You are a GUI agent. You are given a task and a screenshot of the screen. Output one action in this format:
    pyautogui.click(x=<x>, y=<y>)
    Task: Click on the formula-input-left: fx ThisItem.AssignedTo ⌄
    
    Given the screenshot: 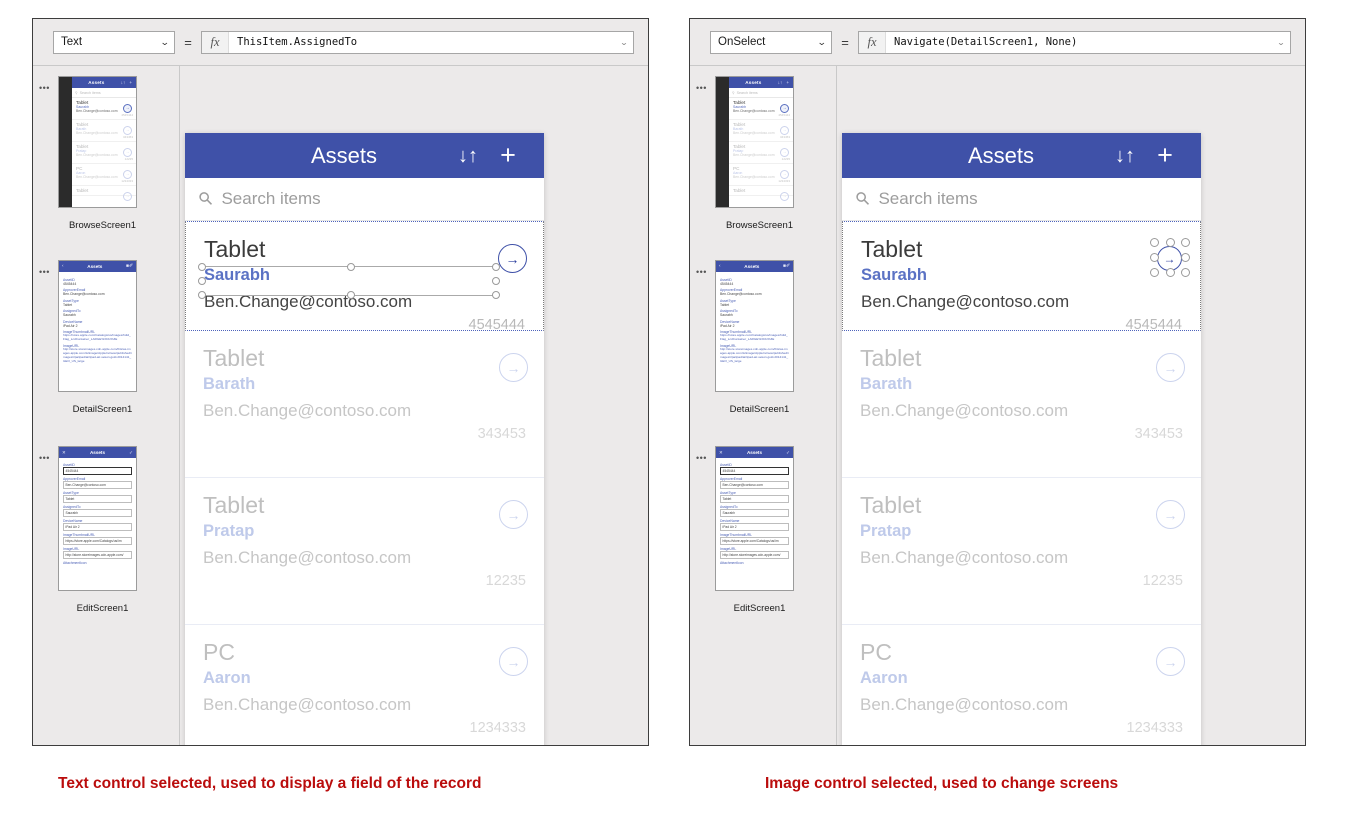 What is the action you would take?
    pyautogui.click(x=418, y=42)
    